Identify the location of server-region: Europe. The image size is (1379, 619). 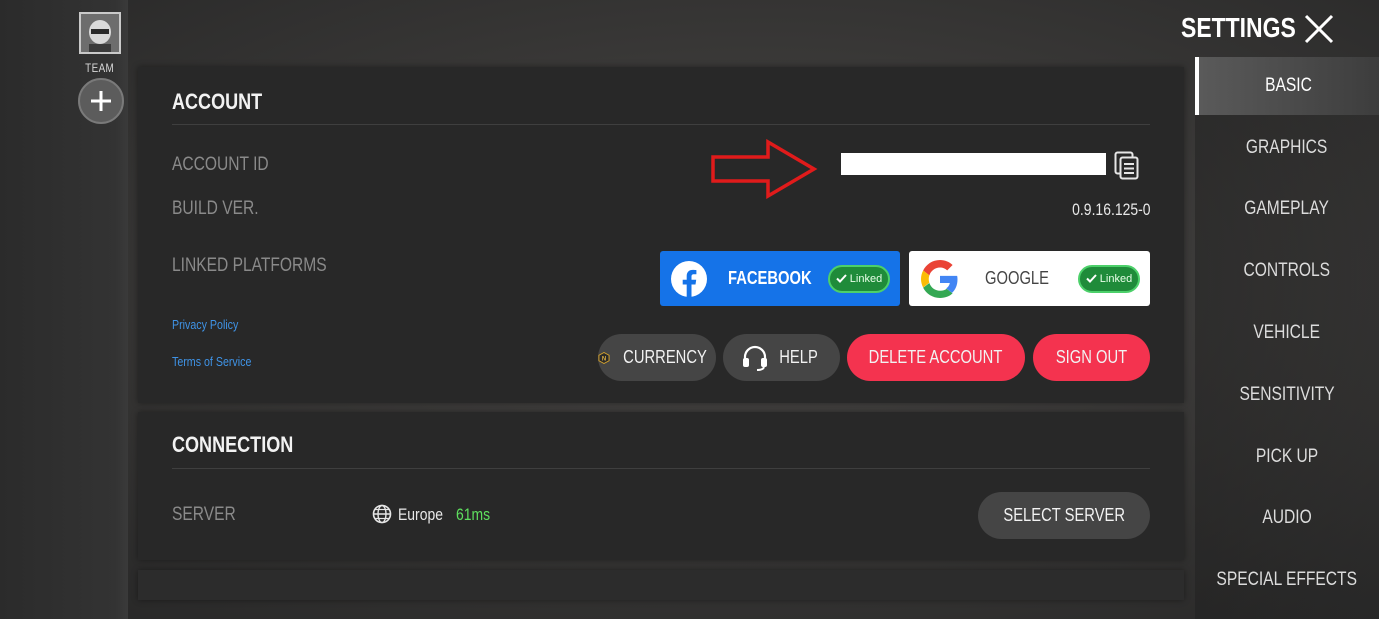
(420, 514).